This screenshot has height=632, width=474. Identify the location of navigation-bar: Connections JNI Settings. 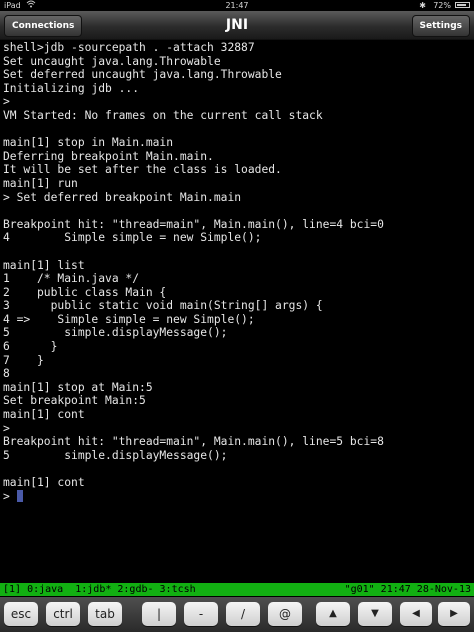
(237, 25).